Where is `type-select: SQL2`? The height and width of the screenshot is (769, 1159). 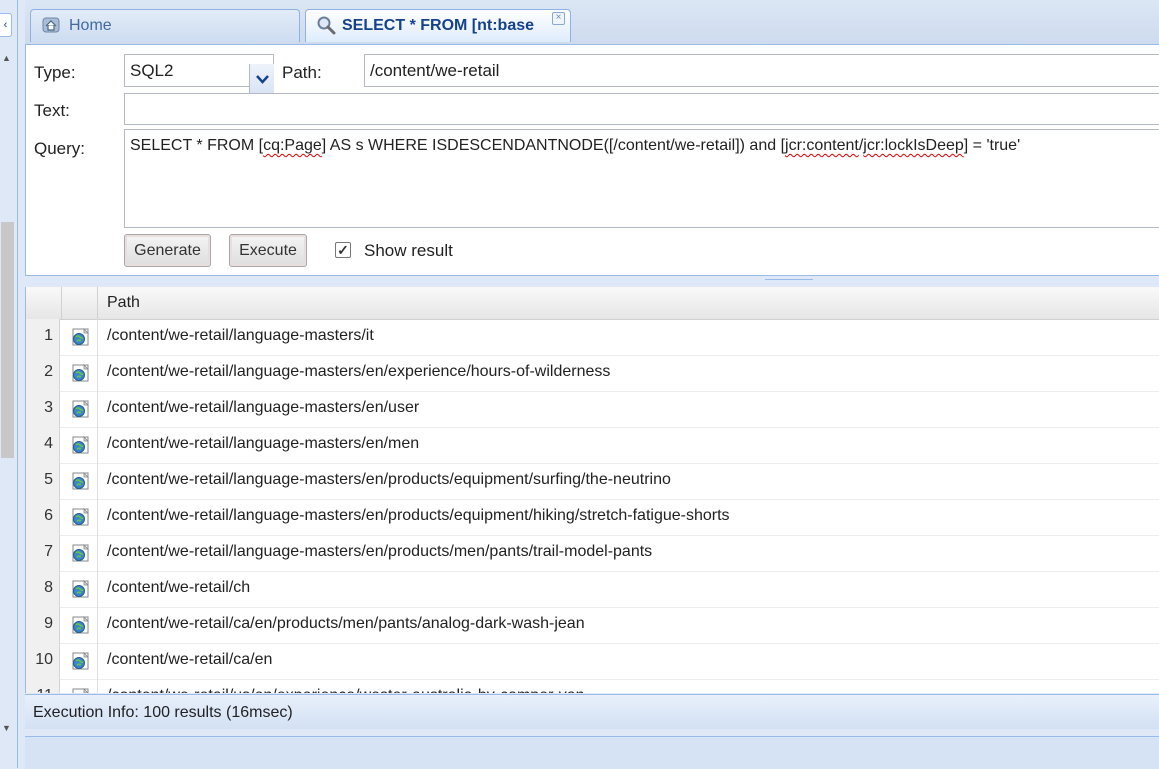 type-select: SQL2 is located at coordinates (199, 75).